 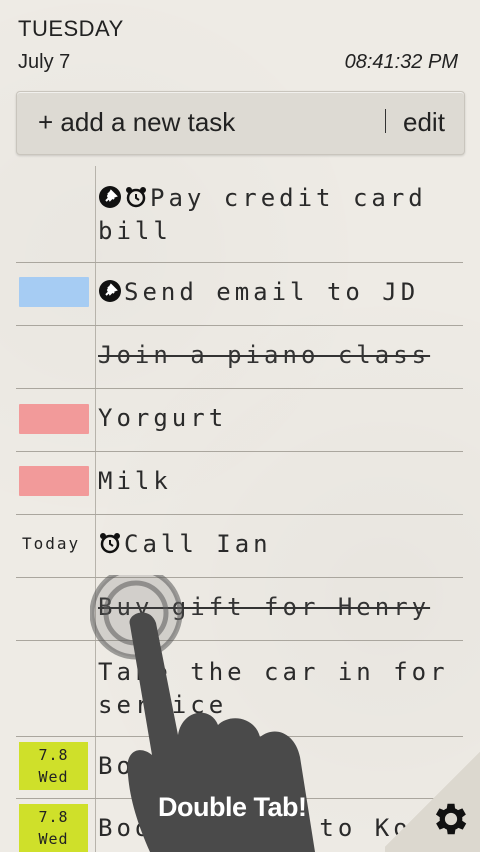 What do you see at coordinates (273, 688) in the screenshot?
I see `task-label: Take the car in for service` at bounding box center [273, 688].